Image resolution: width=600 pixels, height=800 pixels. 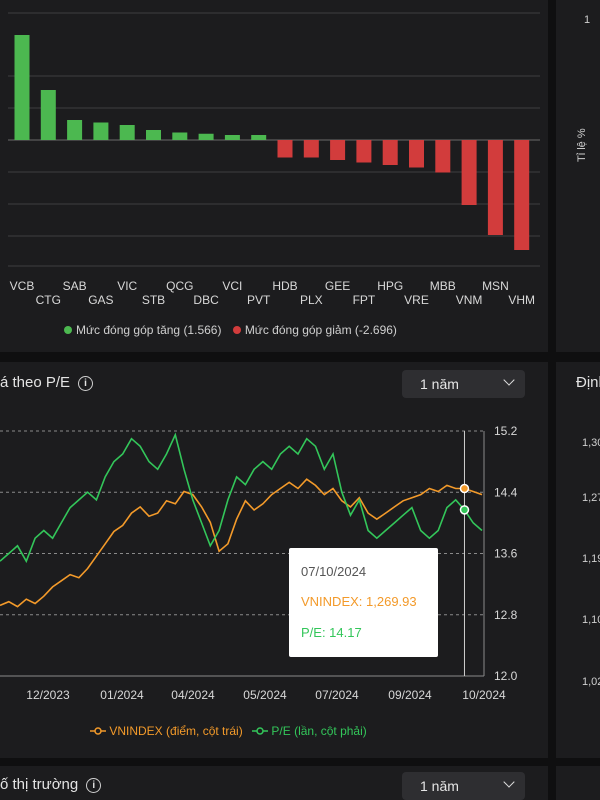 What do you see at coordinates (265, 695) in the screenshot?
I see `x-tick-label: 05/2024` at bounding box center [265, 695].